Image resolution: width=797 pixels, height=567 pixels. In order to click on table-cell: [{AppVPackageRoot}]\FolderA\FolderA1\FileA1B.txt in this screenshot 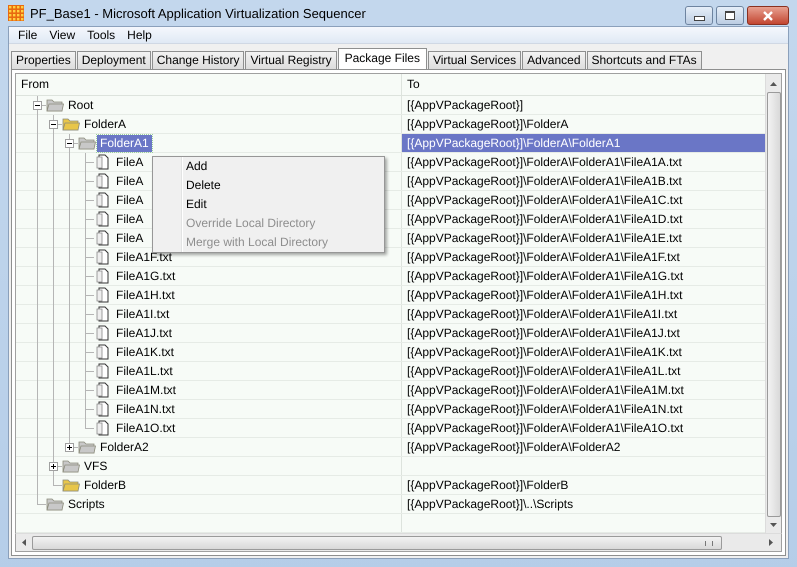, I will do `click(544, 181)`.